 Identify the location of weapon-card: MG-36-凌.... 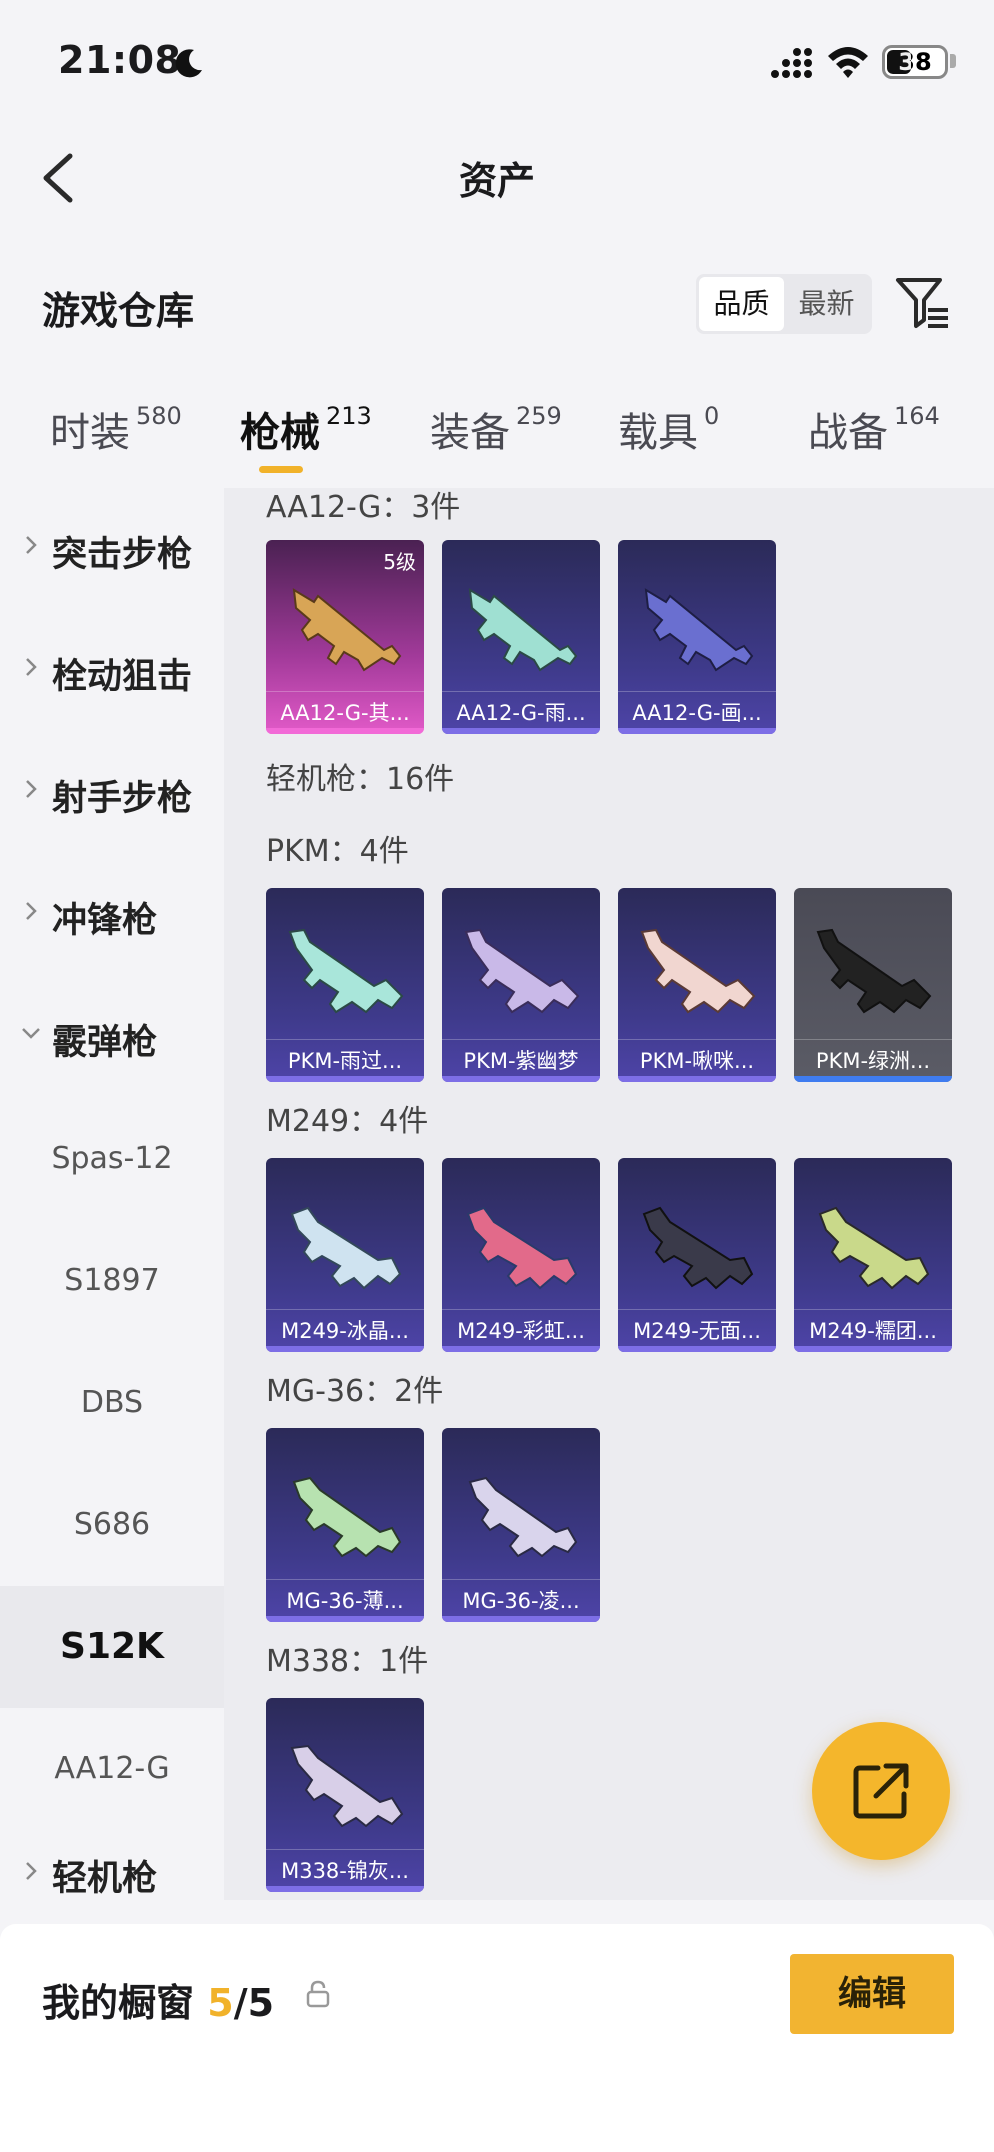
(521, 1525).